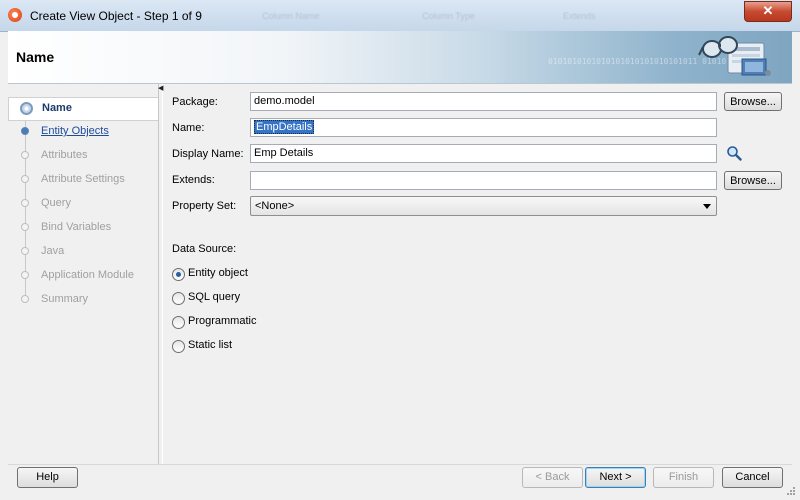  I want to click on radio-selected-icon, so click(178, 274).